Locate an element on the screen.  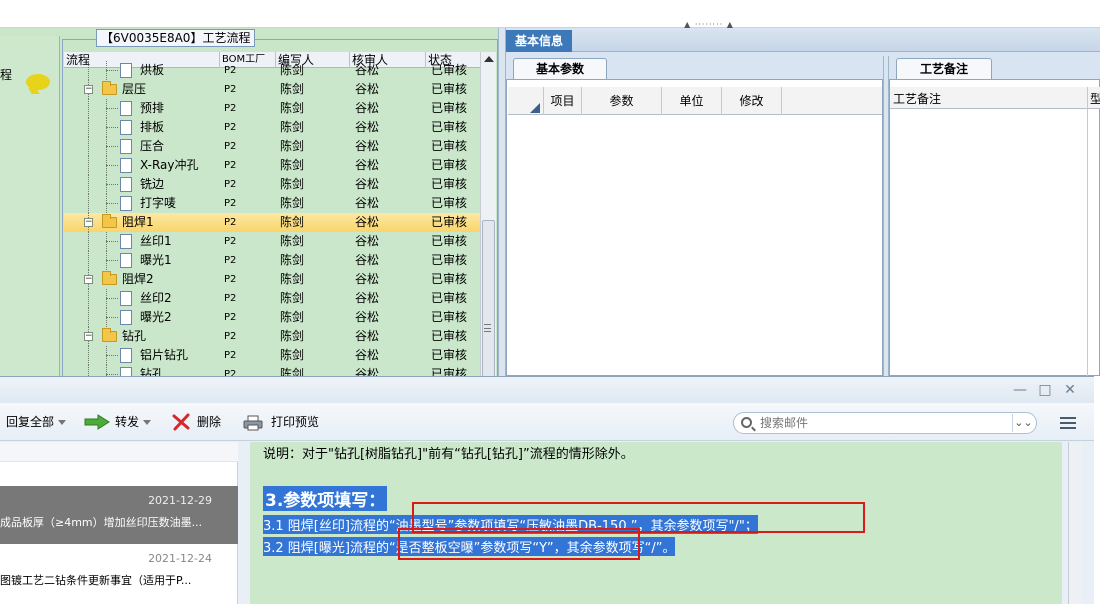
print-preview-button: 打印预览 is located at coordinates (295, 422).